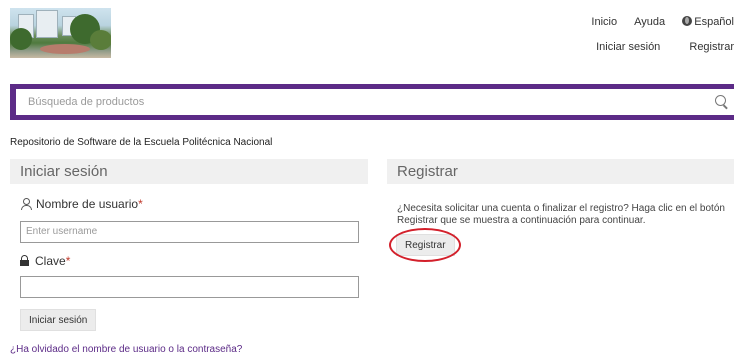 This screenshot has width=734, height=355. Describe the element at coordinates (649, 22) in the screenshot. I see `nav-help-link: Ayuda` at that location.